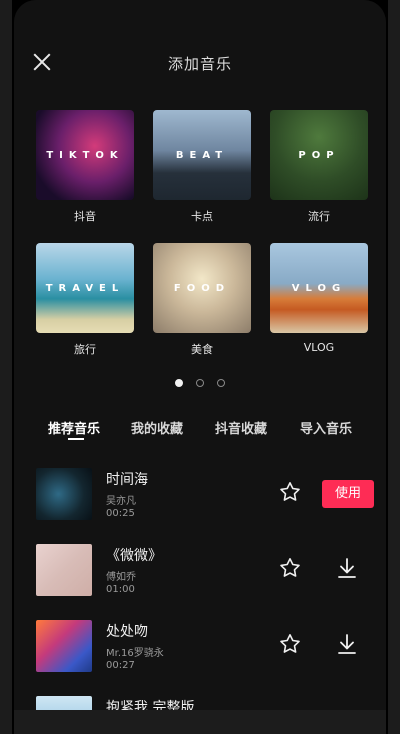  What do you see at coordinates (200, 498) in the screenshot?
I see `song-row: 时间海 吴亦凡 00:25 使用` at bounding box center [200, 498].